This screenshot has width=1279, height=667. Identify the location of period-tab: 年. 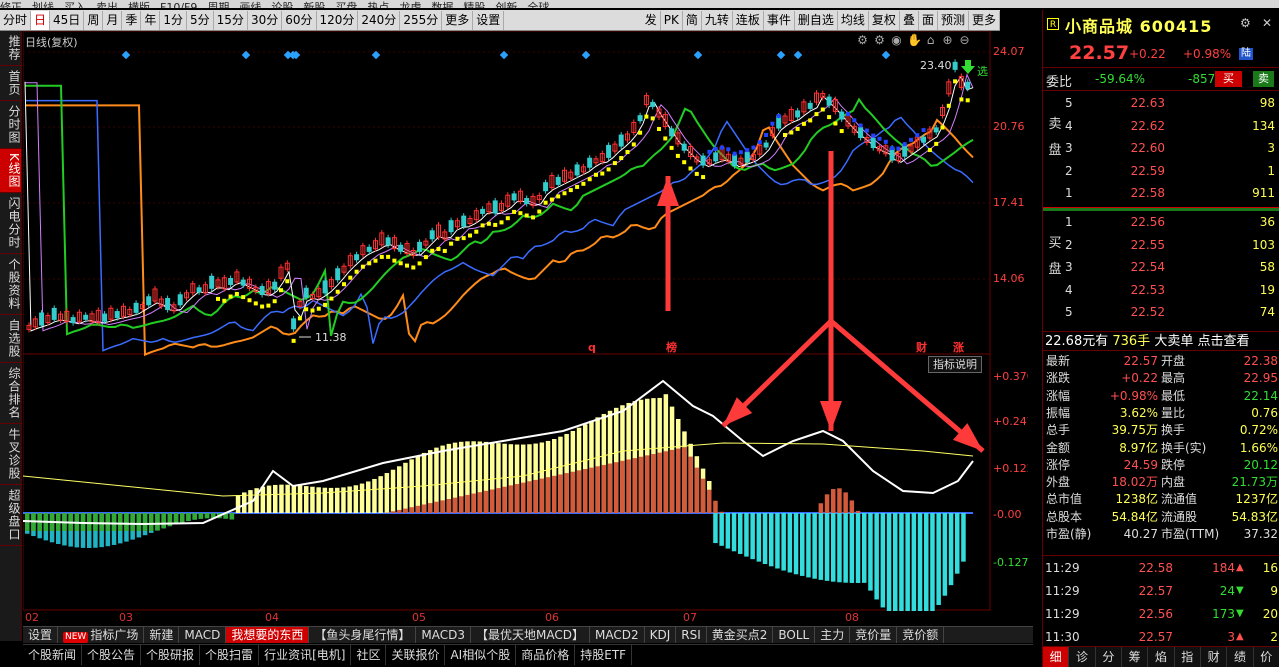
(151, 20).